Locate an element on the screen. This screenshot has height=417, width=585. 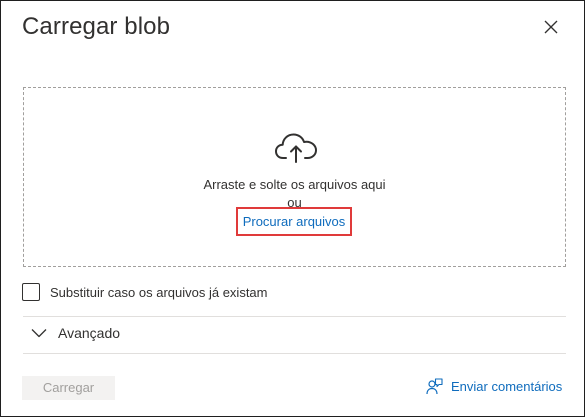
overwrite-label: Substituir caso os arquivos já existam is located at coordinates (159, 292).